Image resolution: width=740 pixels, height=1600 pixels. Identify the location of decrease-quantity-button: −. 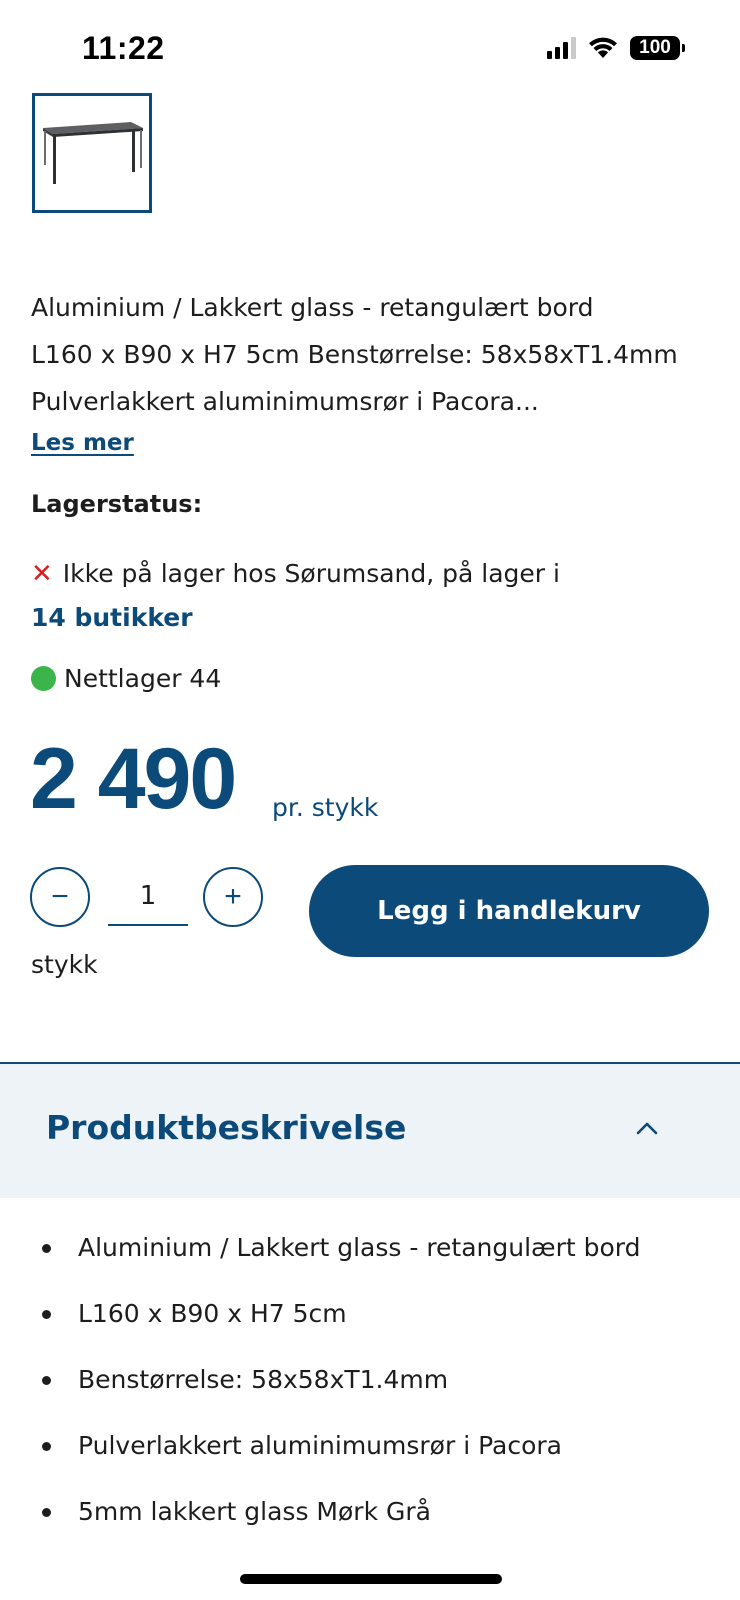
(60, 897).